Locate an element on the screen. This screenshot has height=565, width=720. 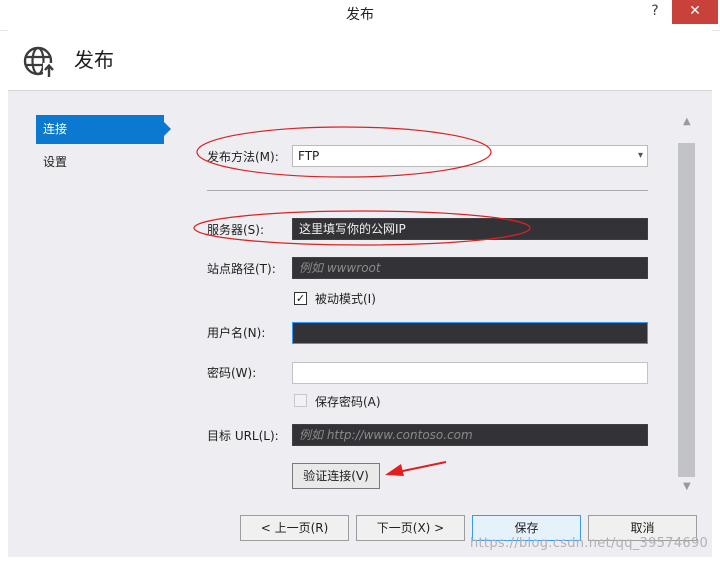
annotation-ellipse-method is located at coordinates (344, 152).